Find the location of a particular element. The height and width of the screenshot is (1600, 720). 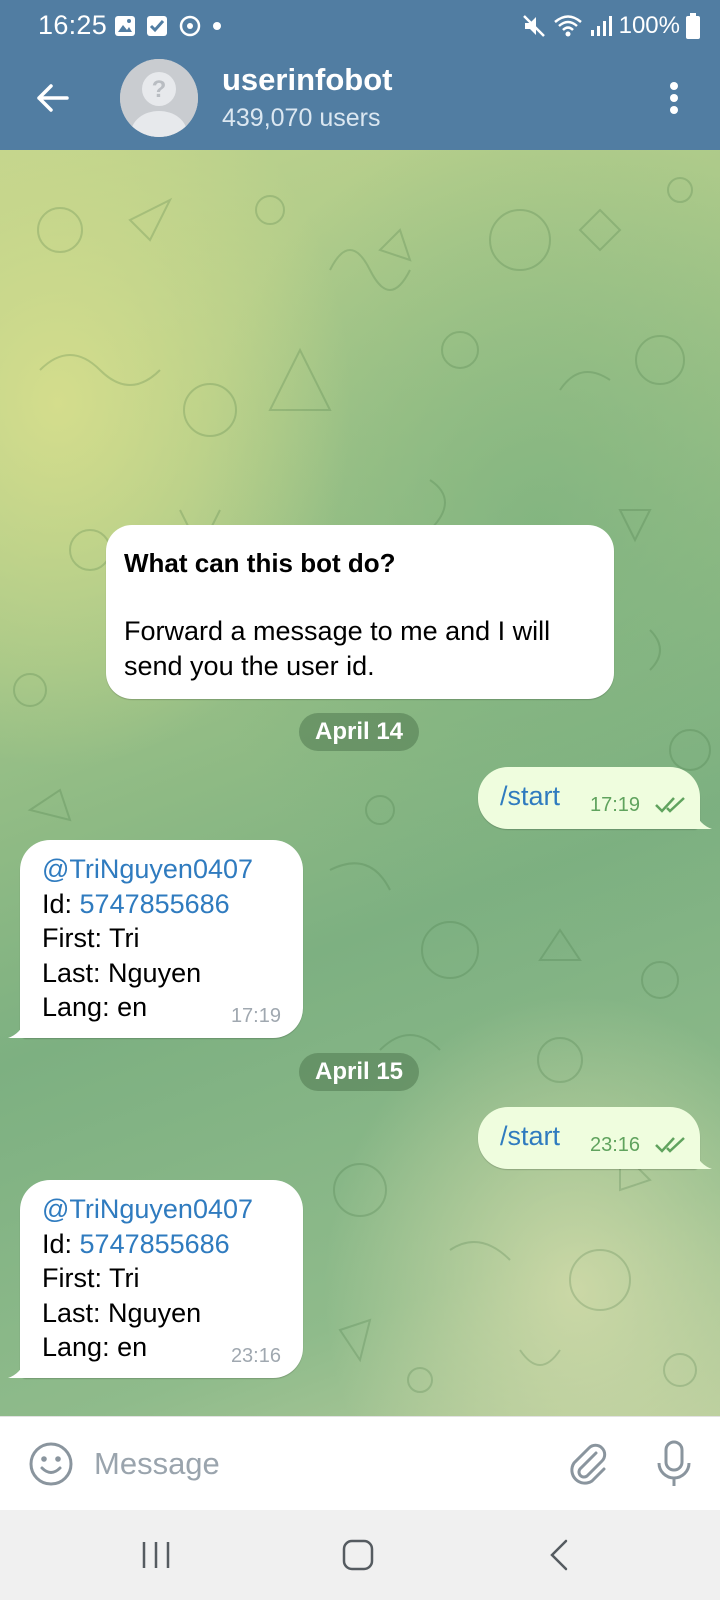

default-avatar-icon: ? is located at coordinates (159, 98).